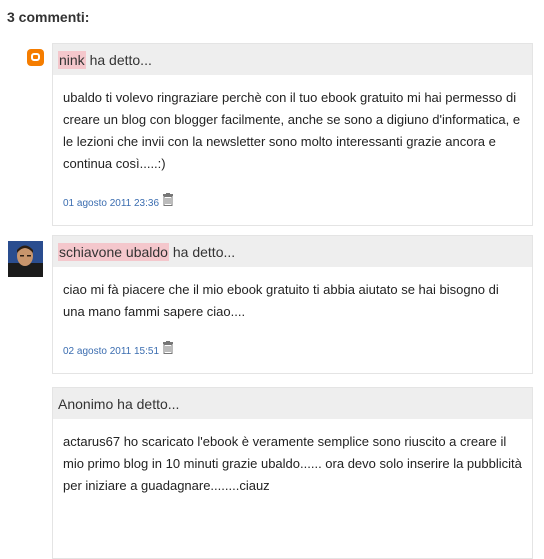 The width and height of the screenshot is (544, 559). I want to click on comment-timestamp-link: 01 agosto 2011 23:36, so click(111, 204).